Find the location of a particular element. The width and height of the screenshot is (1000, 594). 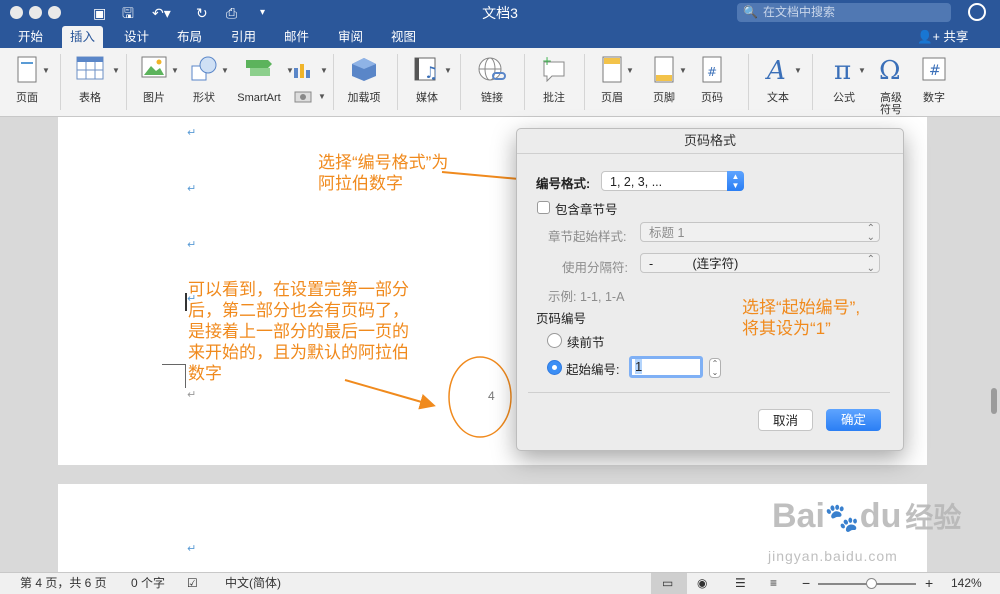

separator-name: (连字符) is located at coordinates (715, 264).